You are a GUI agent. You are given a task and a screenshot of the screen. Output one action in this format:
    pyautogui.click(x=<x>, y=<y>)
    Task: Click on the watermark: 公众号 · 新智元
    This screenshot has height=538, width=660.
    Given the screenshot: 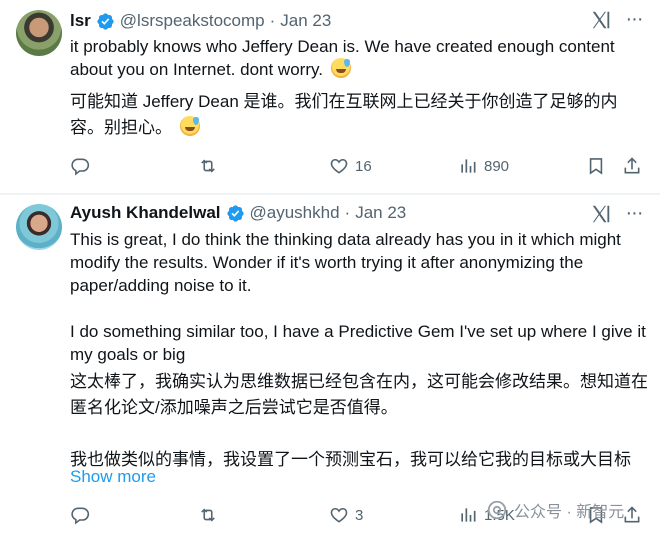 What is the action you would take?
    pyautogui.click(x=555, y=510)
    